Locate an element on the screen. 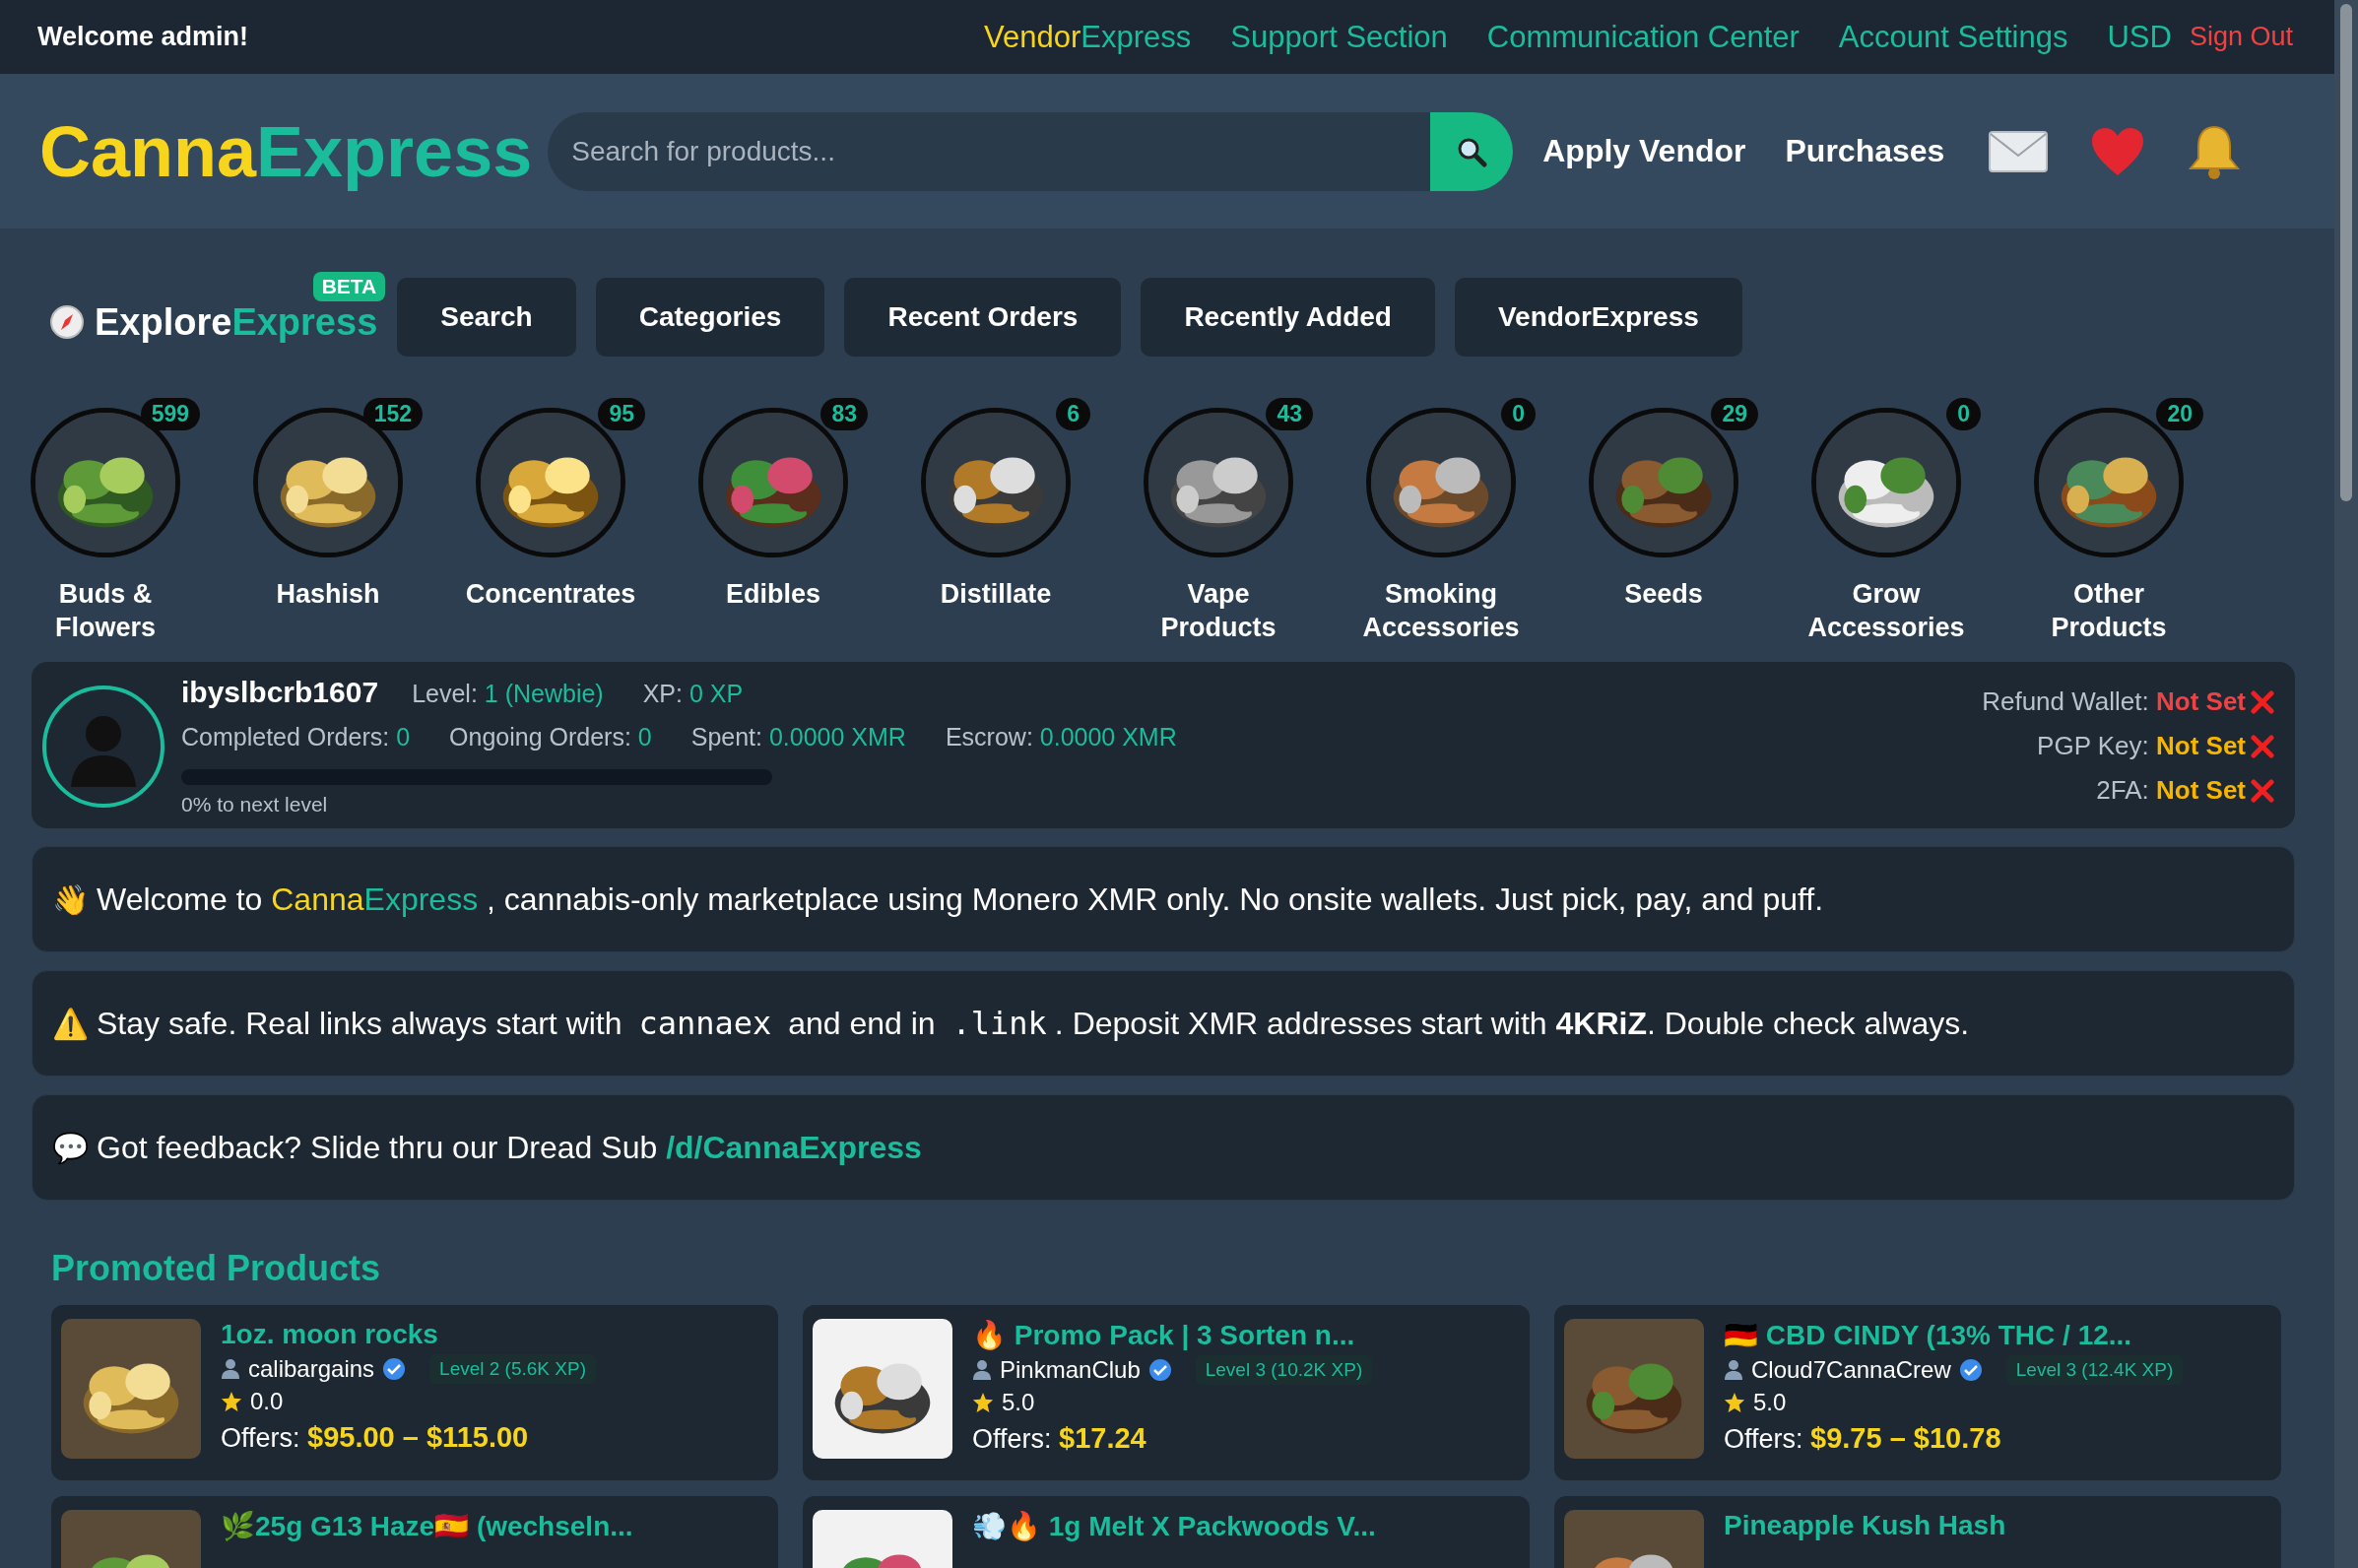  vendor-express-link: VendorExpress is located at coordinates (1087, 37).